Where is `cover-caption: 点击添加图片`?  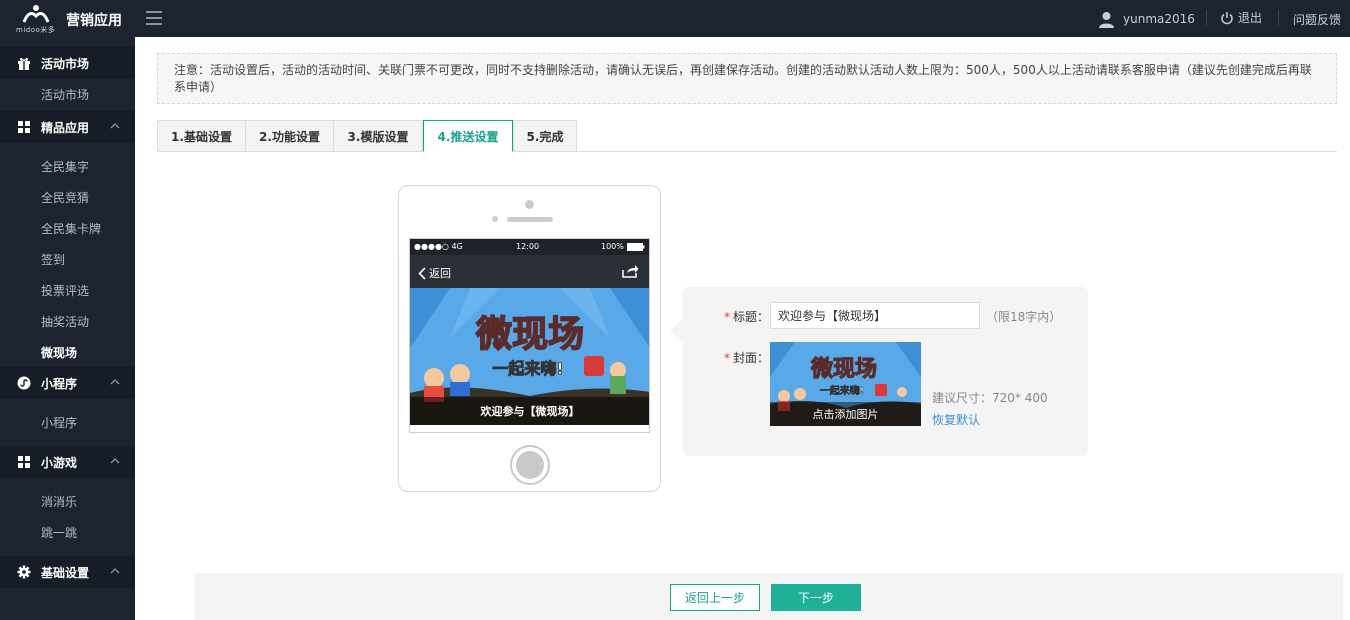 cover-caption: 点击添加图片 is located at coordinates (845, 414).